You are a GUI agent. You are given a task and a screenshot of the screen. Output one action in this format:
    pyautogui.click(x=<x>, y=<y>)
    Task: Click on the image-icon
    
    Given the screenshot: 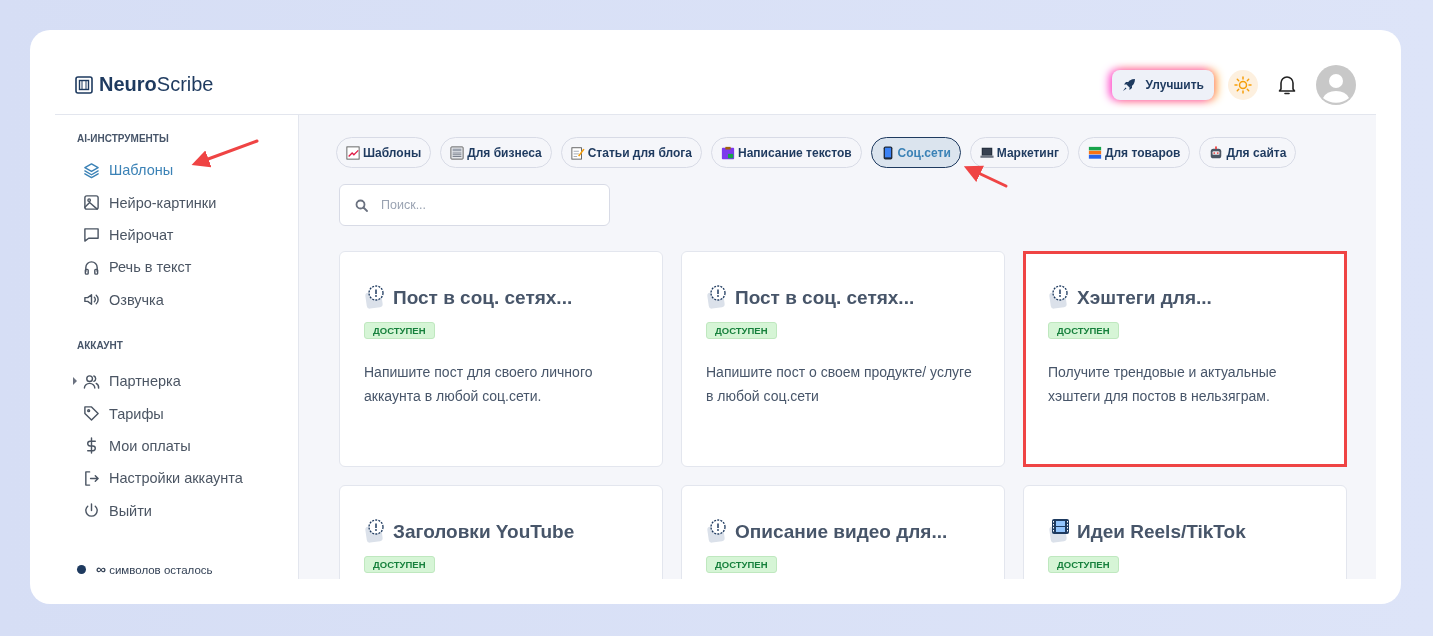 What is the action you would take?
    pyautogui.click(x=91, y=203)
    